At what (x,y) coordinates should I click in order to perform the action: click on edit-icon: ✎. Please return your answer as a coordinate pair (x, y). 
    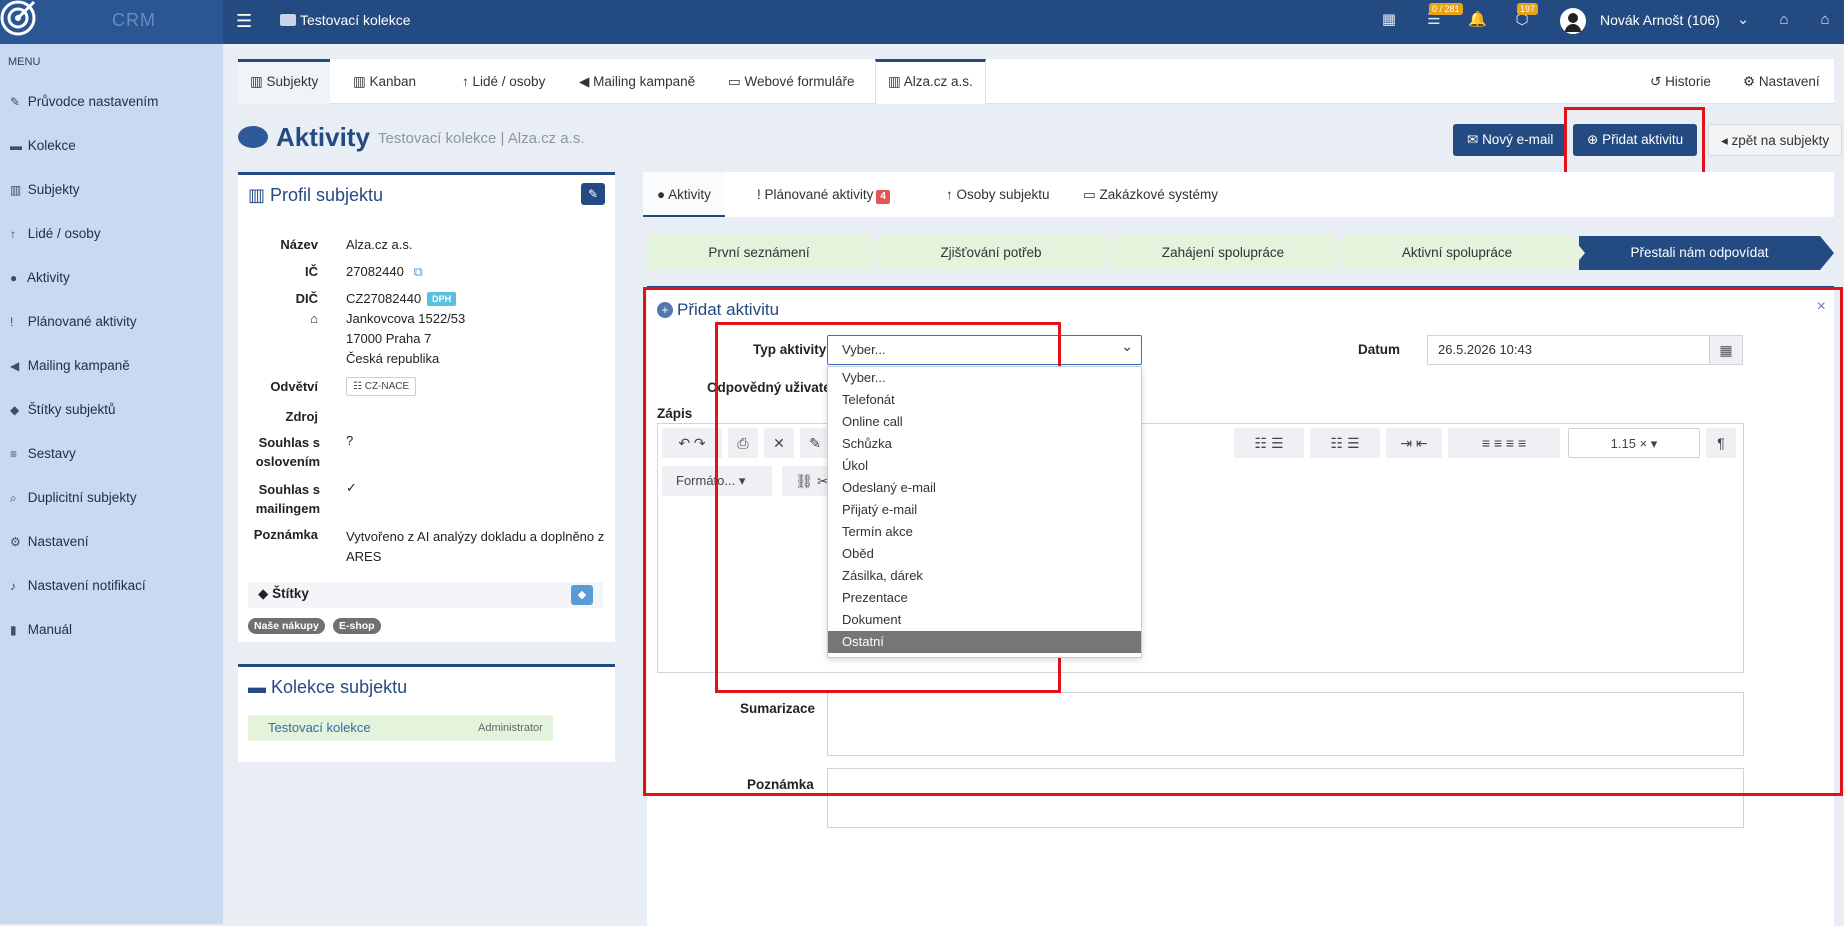
    Looking at the image, I should click on (593, 194).